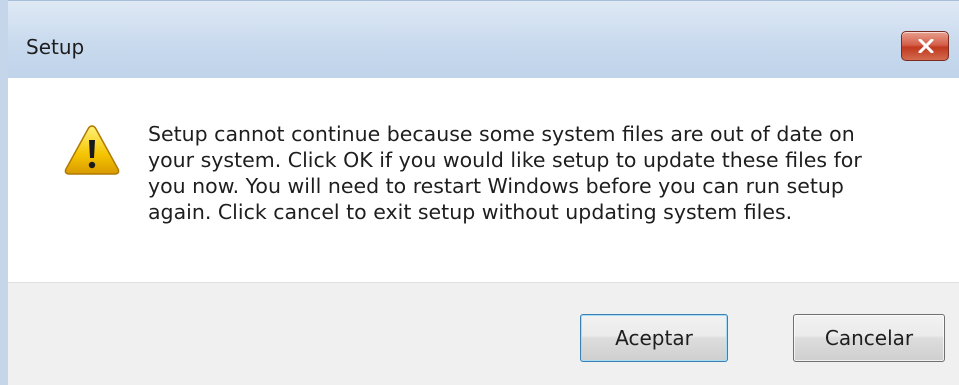  What do you see at coordinates (869, 338) in the screenshot?
I see `cancel-button: Cancelar` at bounding box center [869, 338].